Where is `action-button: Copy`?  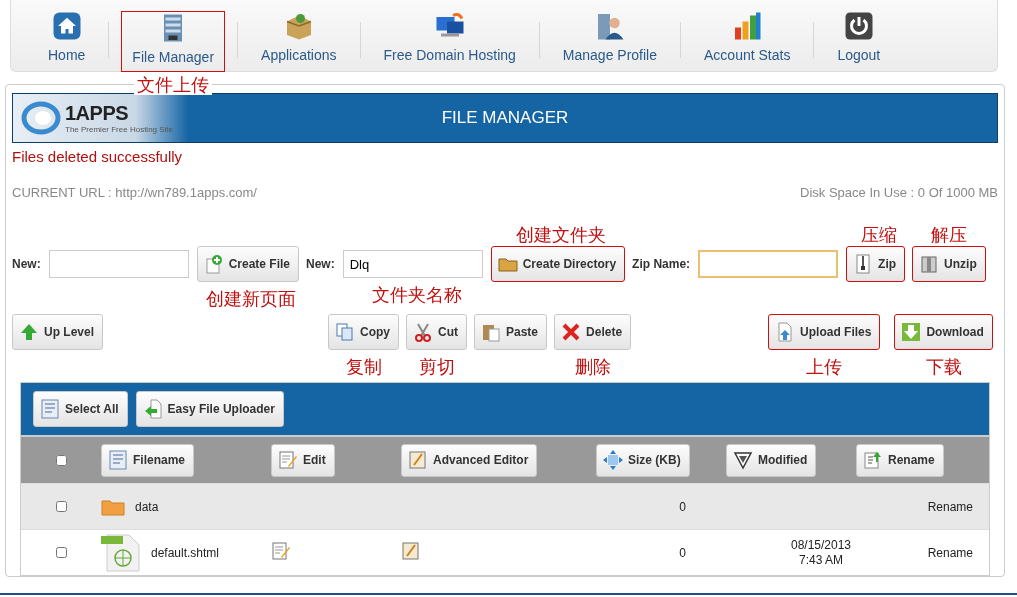 action-button: Copy is located at coordinates (363, 332).